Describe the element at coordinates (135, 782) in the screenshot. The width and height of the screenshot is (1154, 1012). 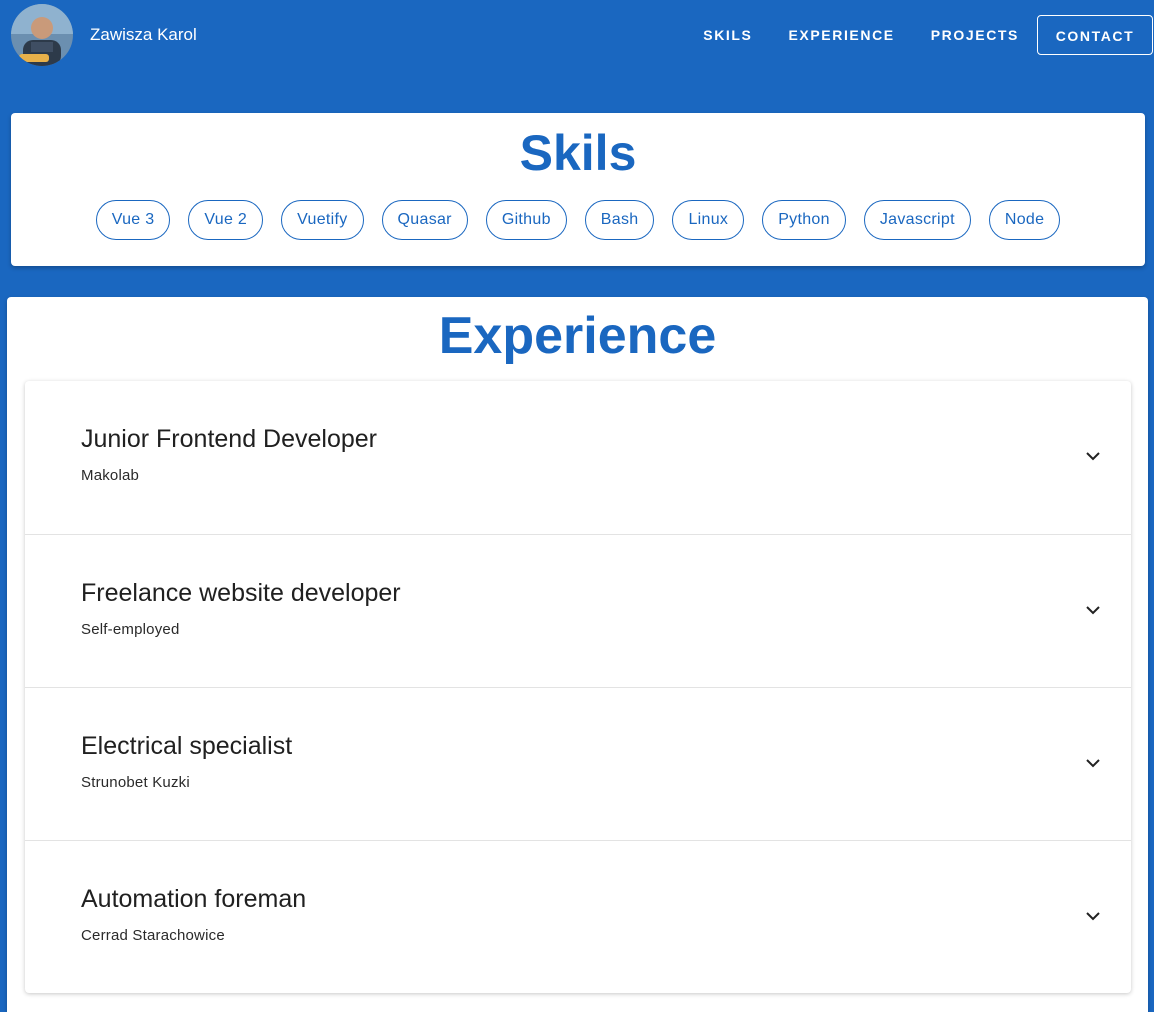
I see `company-name: Strunobet Kuzki` at that location.